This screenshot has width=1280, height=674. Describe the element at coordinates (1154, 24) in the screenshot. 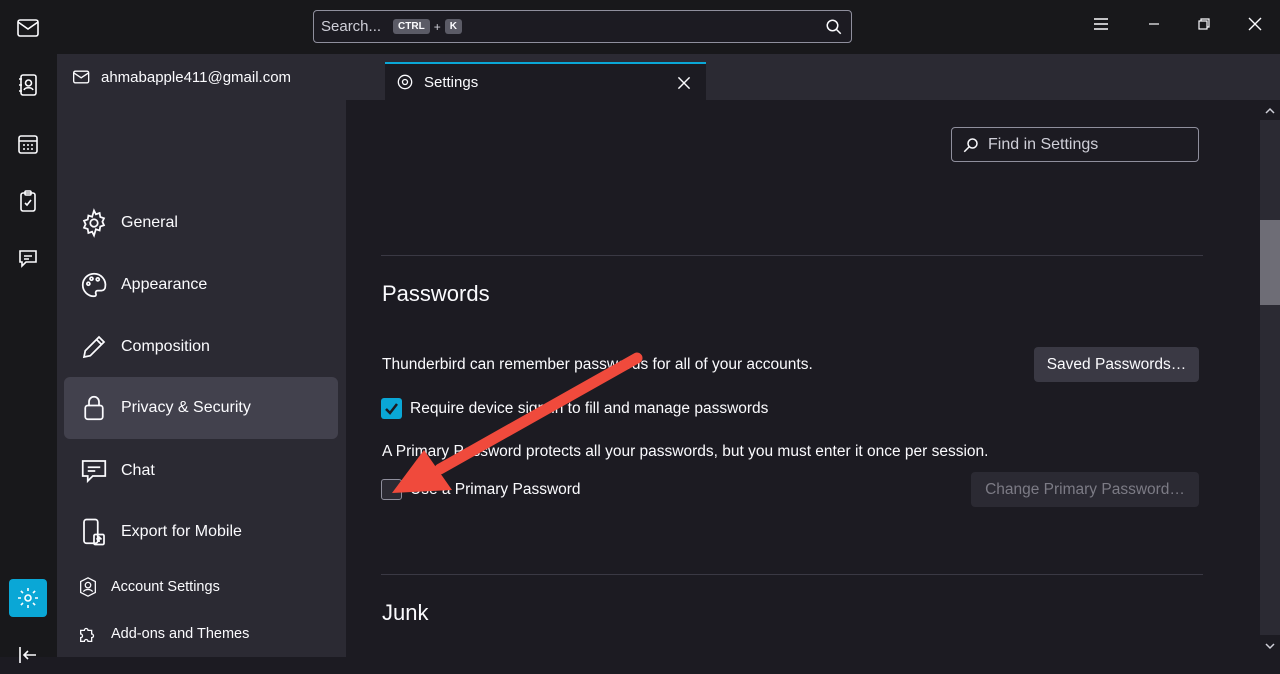

I see `minimize-icon` at that location.